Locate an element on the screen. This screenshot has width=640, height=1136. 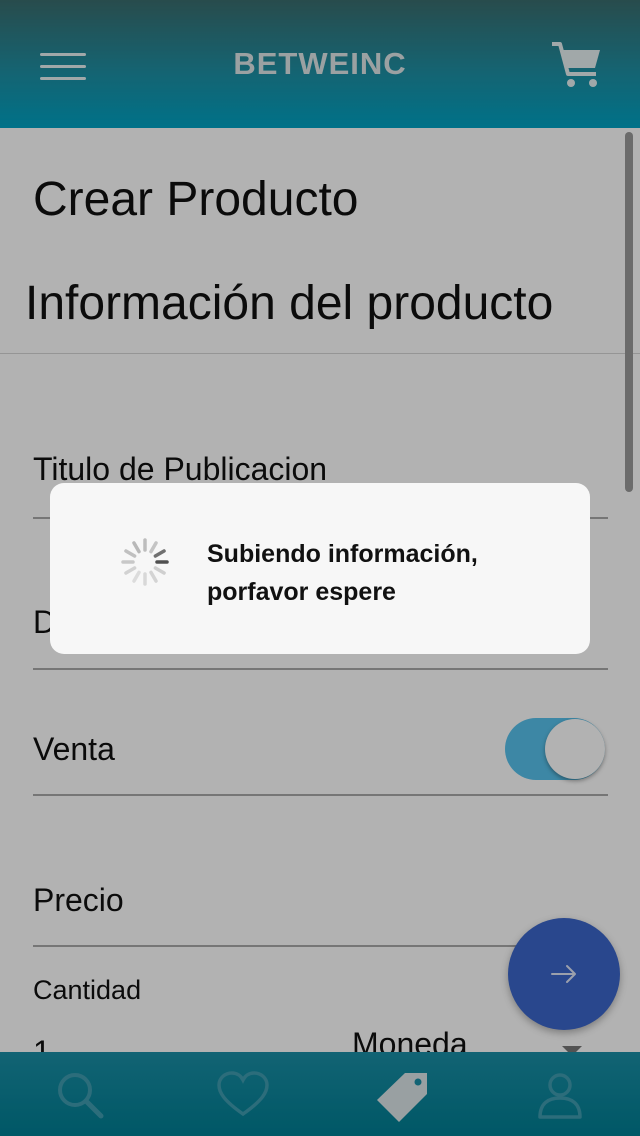
search-icon is located at coordinates (81, 1096).